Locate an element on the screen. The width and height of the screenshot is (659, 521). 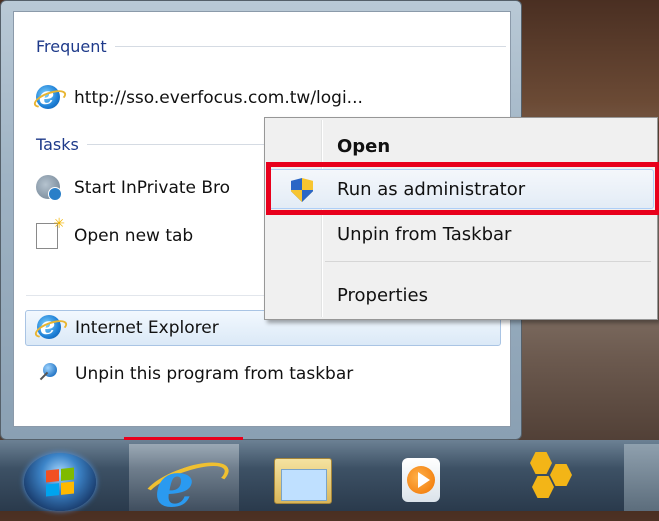
taskbar-internet-explorer: e is located at coordinates (184, 482).